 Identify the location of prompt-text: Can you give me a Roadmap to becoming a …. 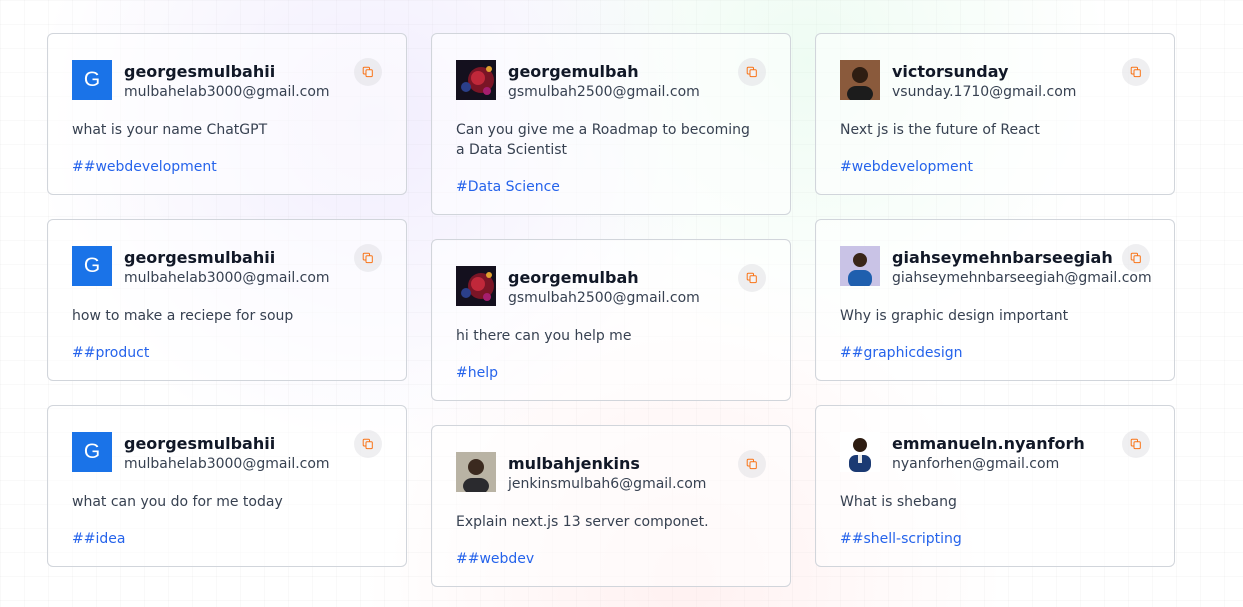
(603, 140).